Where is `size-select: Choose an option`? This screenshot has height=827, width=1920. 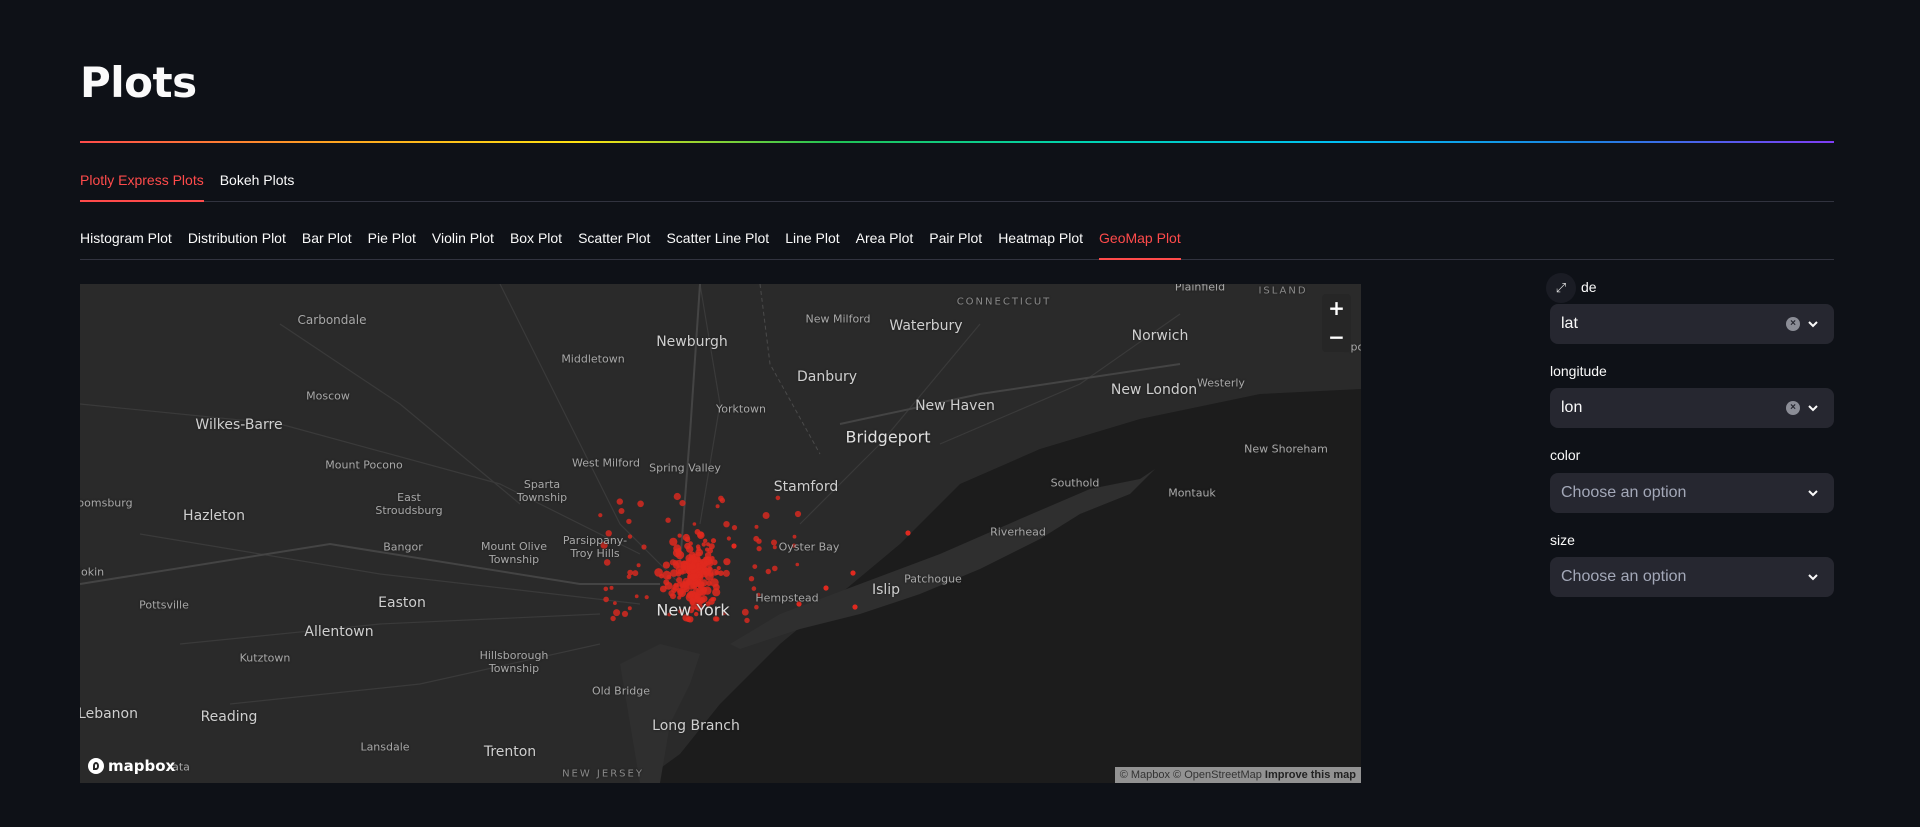
size-select: Choose an option is located at coordinates (1692, 577).